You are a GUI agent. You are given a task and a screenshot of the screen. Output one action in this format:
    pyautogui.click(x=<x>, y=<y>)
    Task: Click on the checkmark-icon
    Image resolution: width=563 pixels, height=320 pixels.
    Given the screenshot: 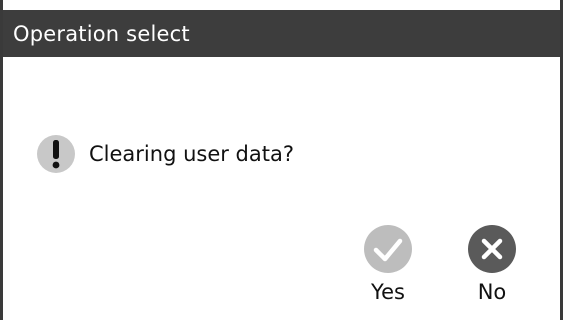 What is the action you would take?
    pyautogui.click(x=388, y=249)
    